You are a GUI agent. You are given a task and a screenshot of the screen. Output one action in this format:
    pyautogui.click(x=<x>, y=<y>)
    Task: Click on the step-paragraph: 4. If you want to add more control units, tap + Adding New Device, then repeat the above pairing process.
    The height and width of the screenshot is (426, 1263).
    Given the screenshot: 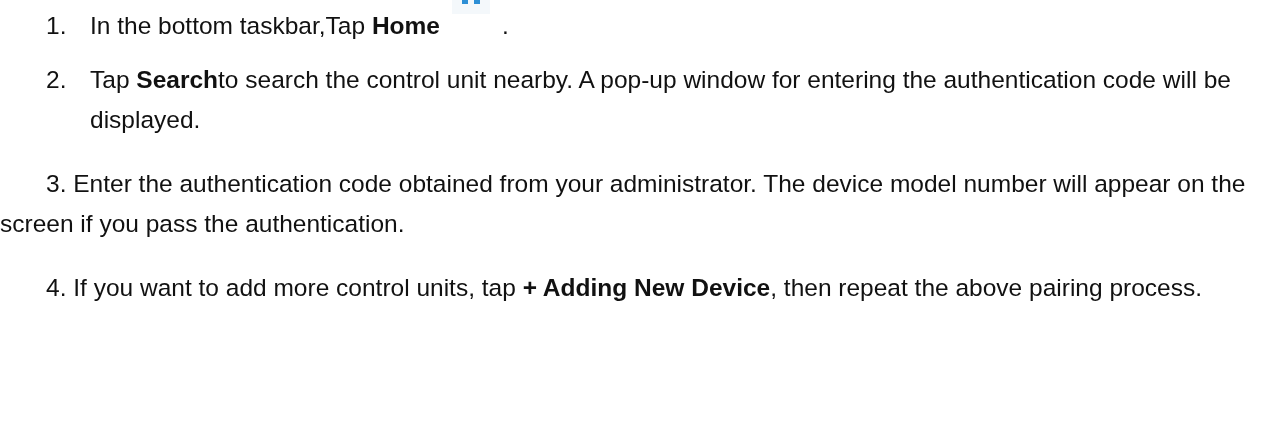 What is the action you would take?
    pyautogui.click(x=624, y=288)
    